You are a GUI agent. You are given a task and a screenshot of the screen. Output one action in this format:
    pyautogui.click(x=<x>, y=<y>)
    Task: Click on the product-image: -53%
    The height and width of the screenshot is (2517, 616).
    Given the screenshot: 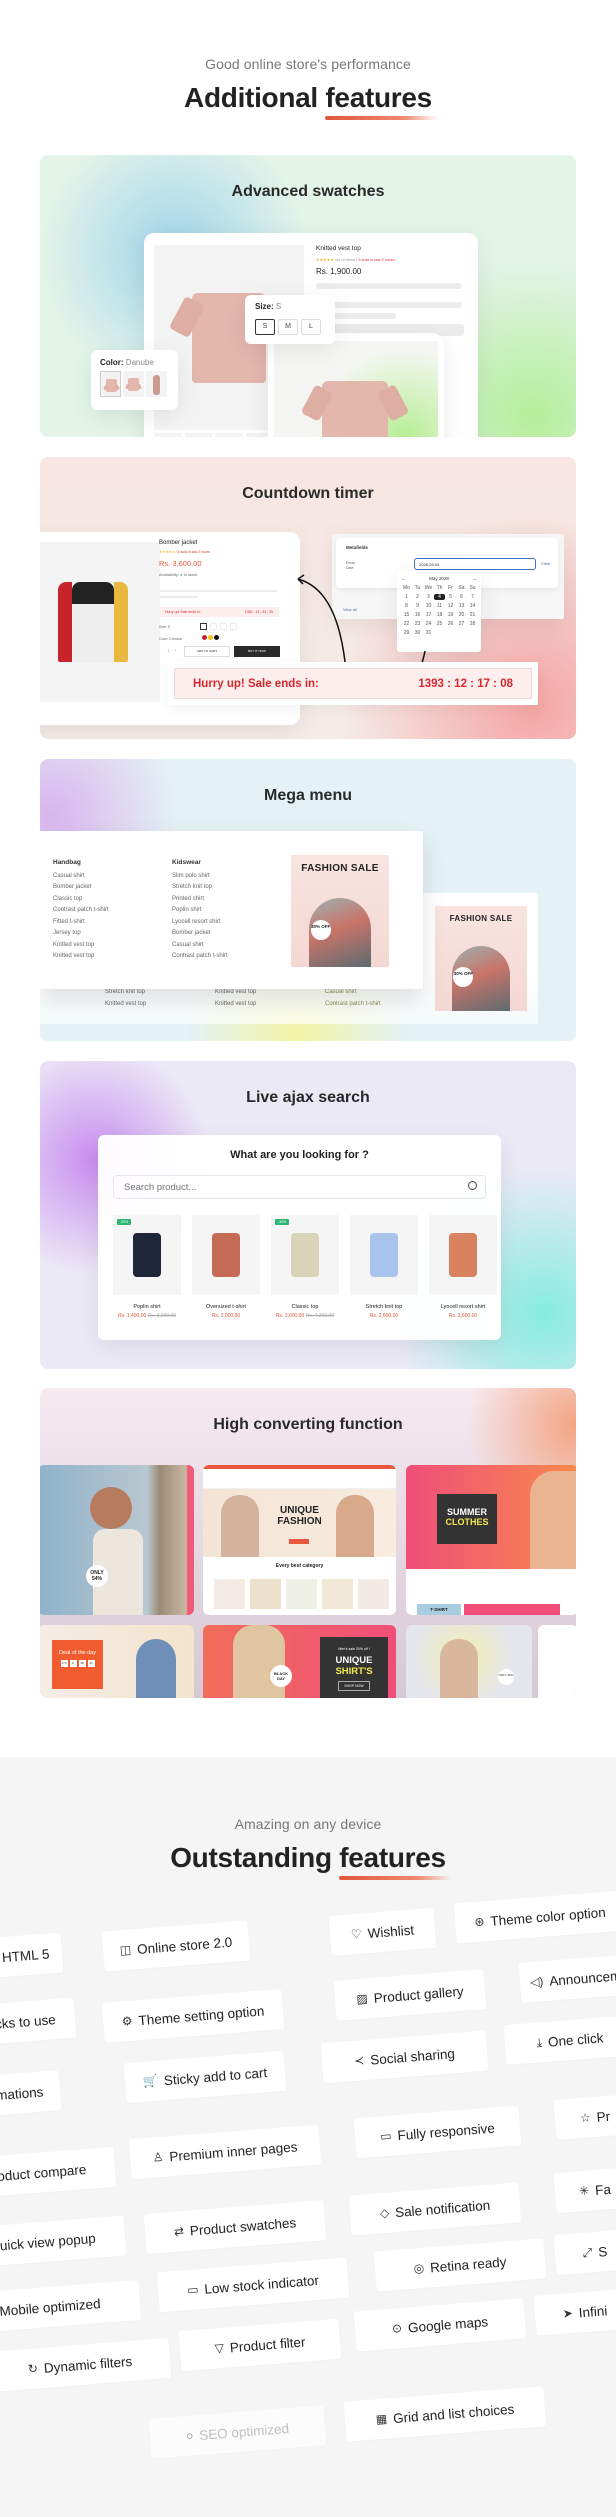 What is the action you would take?
    pyautogui.click(x=147, y=1255)
    